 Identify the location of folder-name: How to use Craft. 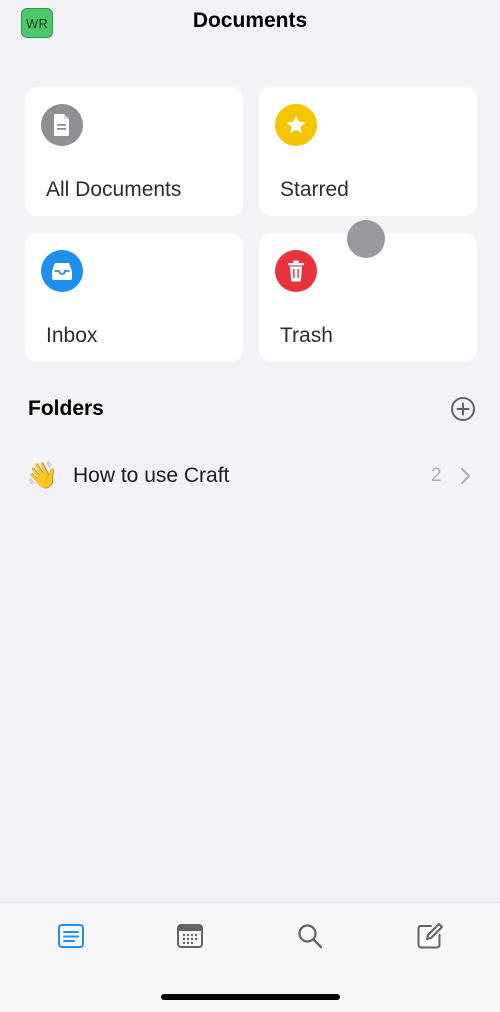
(151, 475).